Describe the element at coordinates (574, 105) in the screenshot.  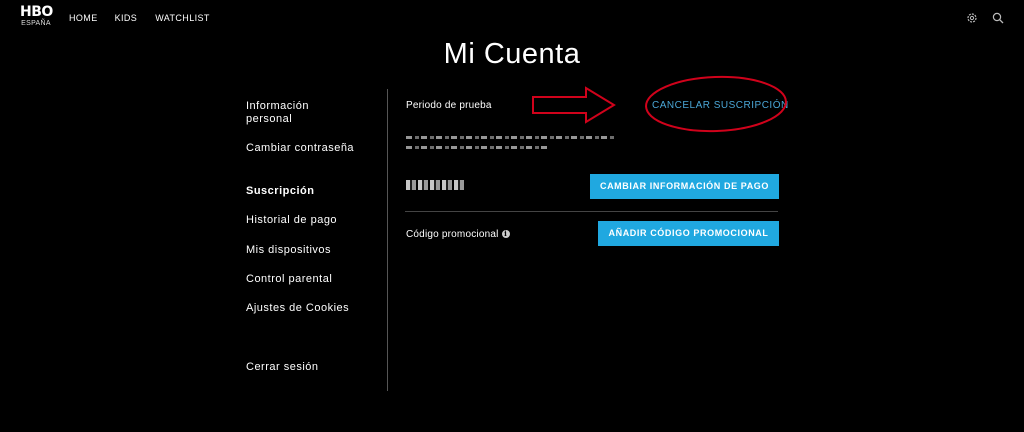
I see `annotation-arrow` at that location.